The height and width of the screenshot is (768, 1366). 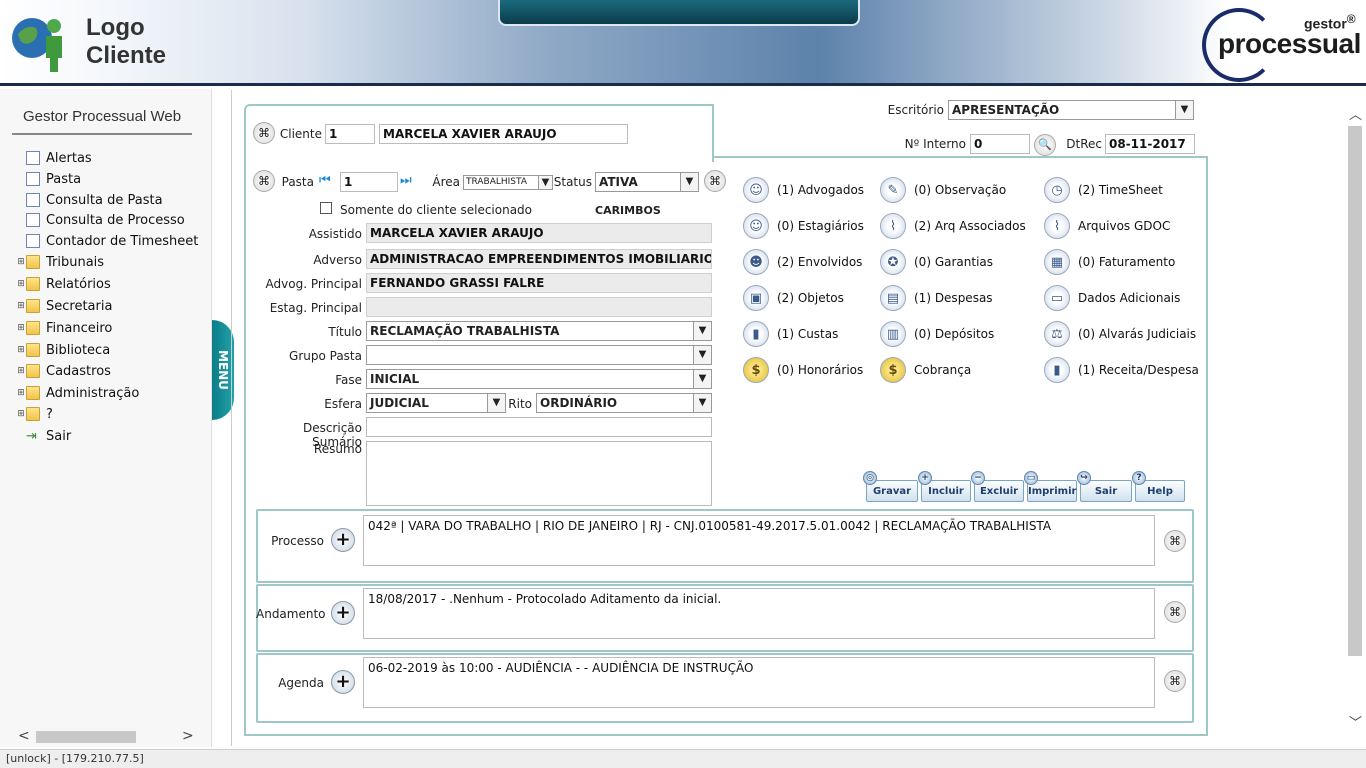 I want to click on titulo-label: Título, so click(x=345, y=332).